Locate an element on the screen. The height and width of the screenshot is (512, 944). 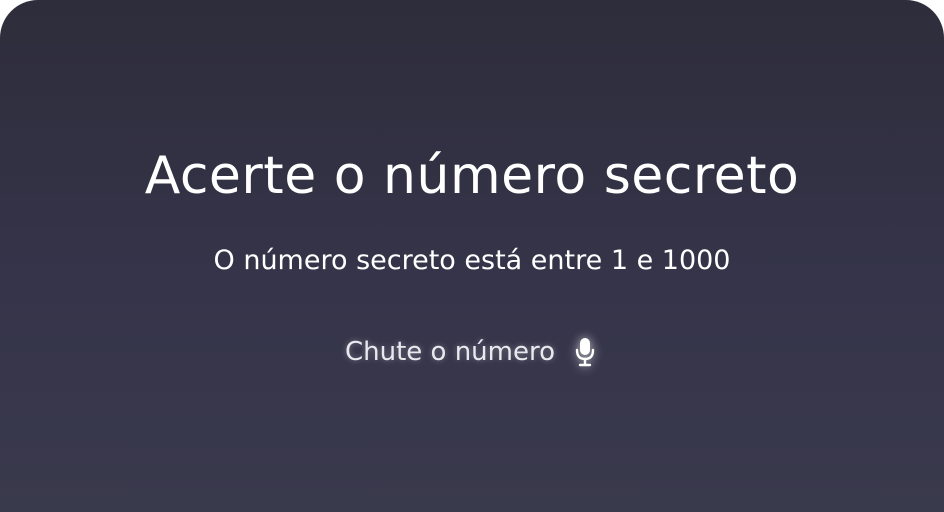
page-title: Acerte o número secreto is located at coordinates (472, 176).